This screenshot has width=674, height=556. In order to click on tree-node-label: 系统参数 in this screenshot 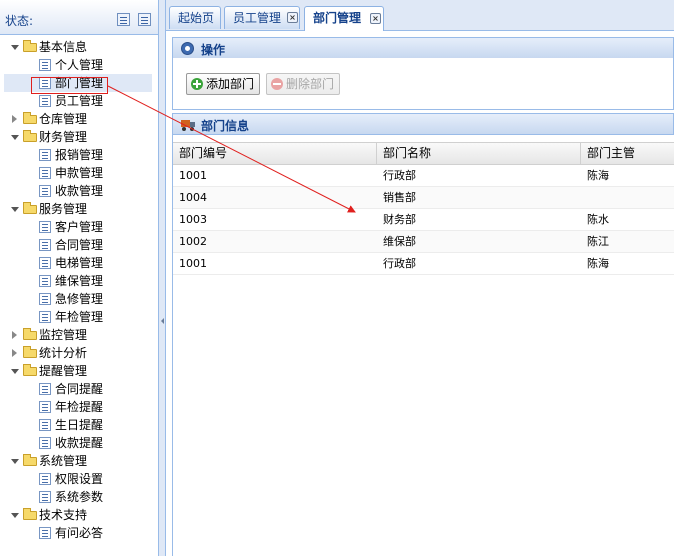, I will do `click(79, 497)`.